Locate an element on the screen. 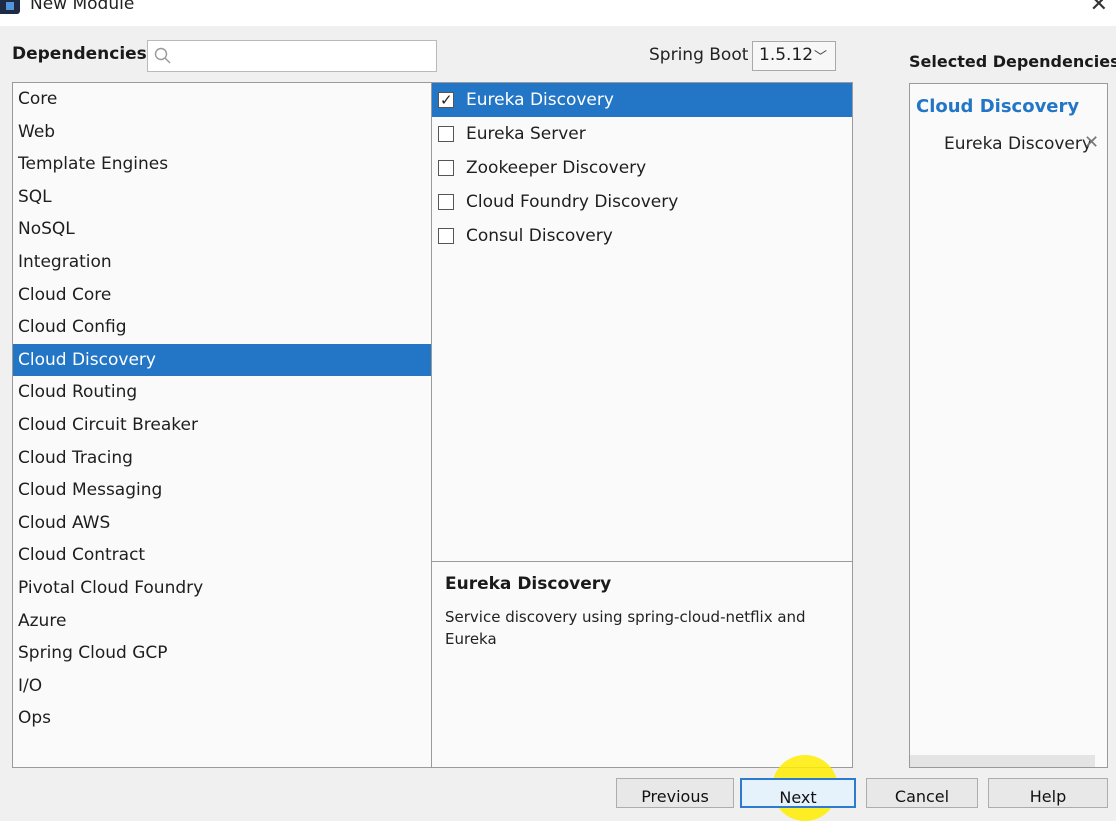 This screenshot has height=821, width=1116. category-item-spring-cloud-gcp: Spring Cloud GCP is located at coordinates (222, 653).